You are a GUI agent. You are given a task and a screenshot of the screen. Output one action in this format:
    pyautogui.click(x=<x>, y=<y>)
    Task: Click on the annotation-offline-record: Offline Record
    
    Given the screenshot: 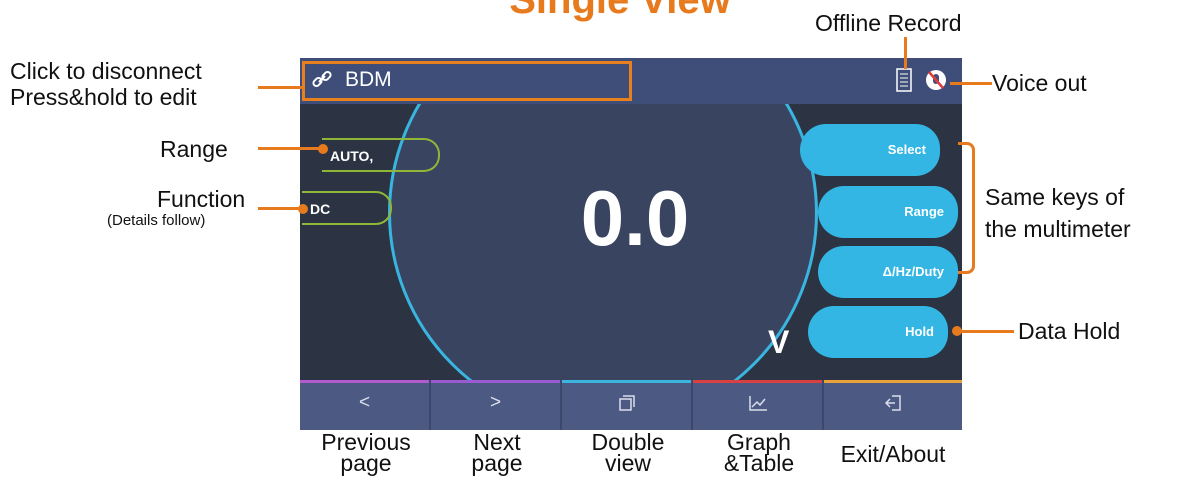 What is the action you would take?
    pyautogui.click(x=888, y=23)
    